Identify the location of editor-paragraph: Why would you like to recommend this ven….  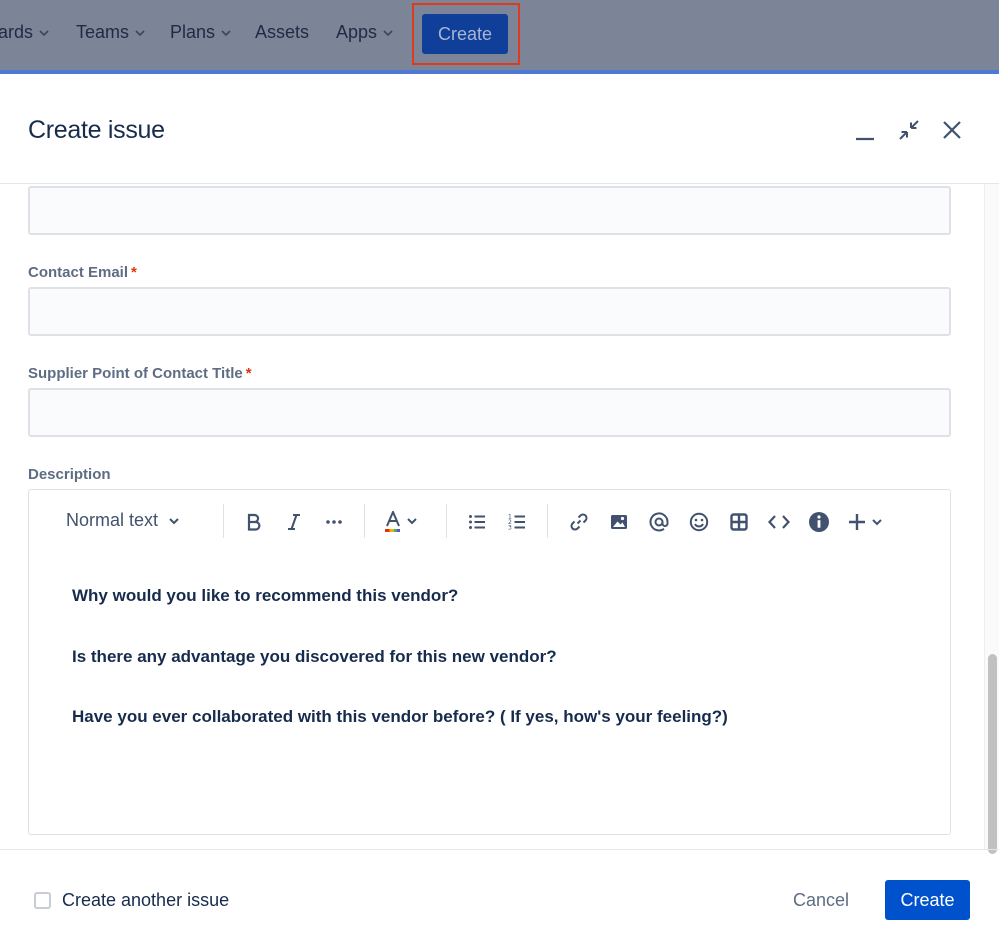
(265, 595).